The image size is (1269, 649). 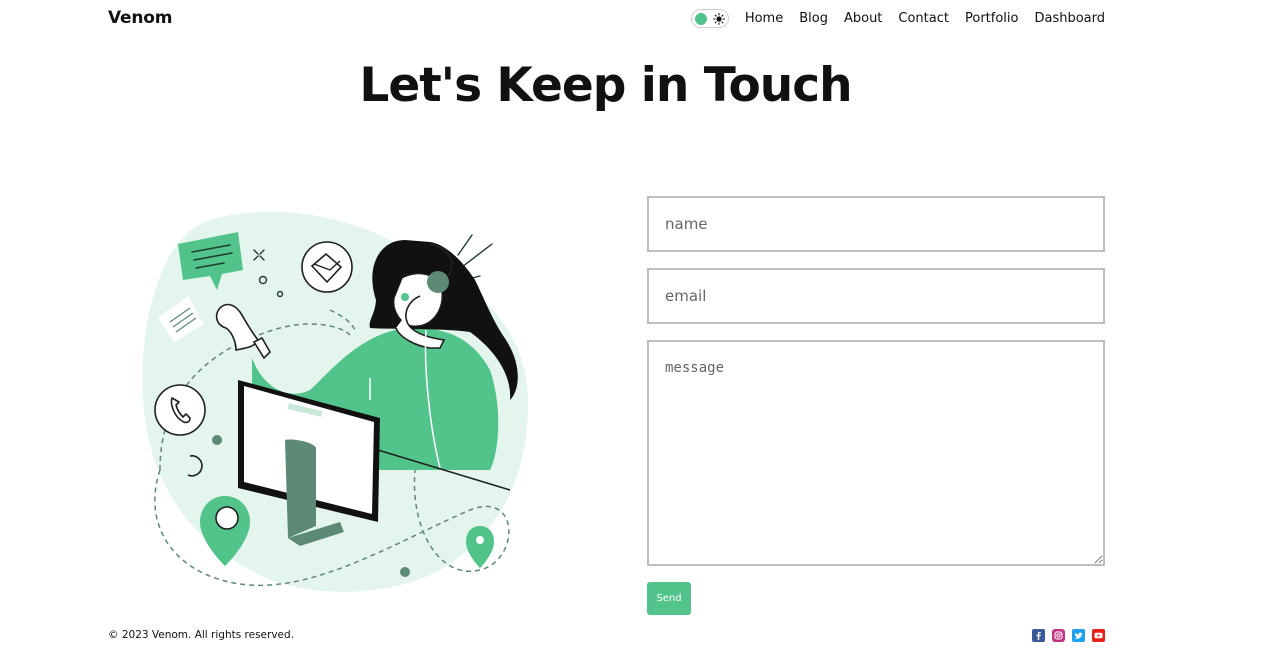 What do you see at coordinates (1058, 635) in the screenshot?
I see `instagram-icon` at bounding box center [1058, 635].